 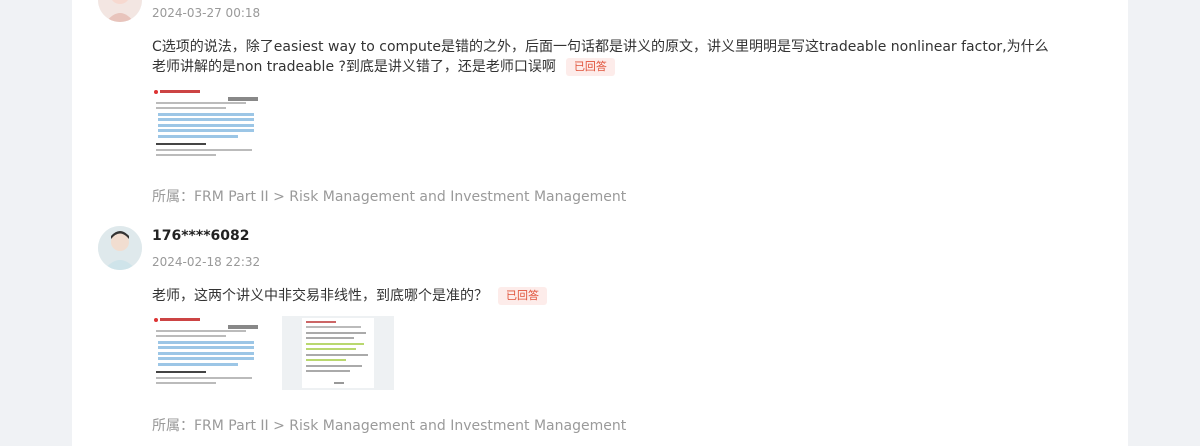 What do you see at coordinates (200, 236) in the screenshot?
I see `author-name: 176****6082` at bounding box center [200, 236].